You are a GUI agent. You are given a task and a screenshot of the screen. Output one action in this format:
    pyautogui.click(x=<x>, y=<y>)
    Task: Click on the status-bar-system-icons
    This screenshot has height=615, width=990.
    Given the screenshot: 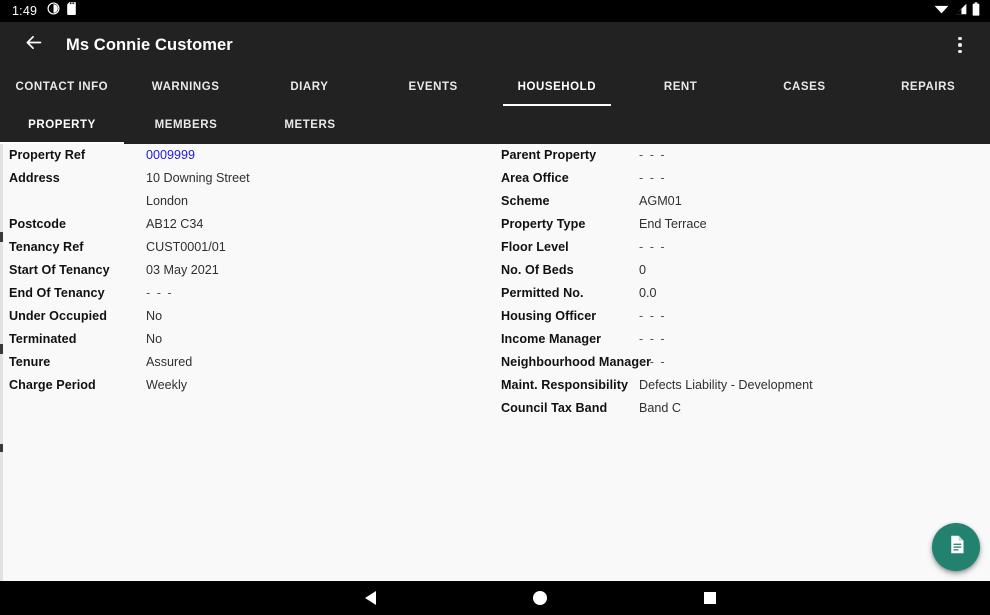 What is the action you would take?
    pyautogui.click(x=957, y=11)
    